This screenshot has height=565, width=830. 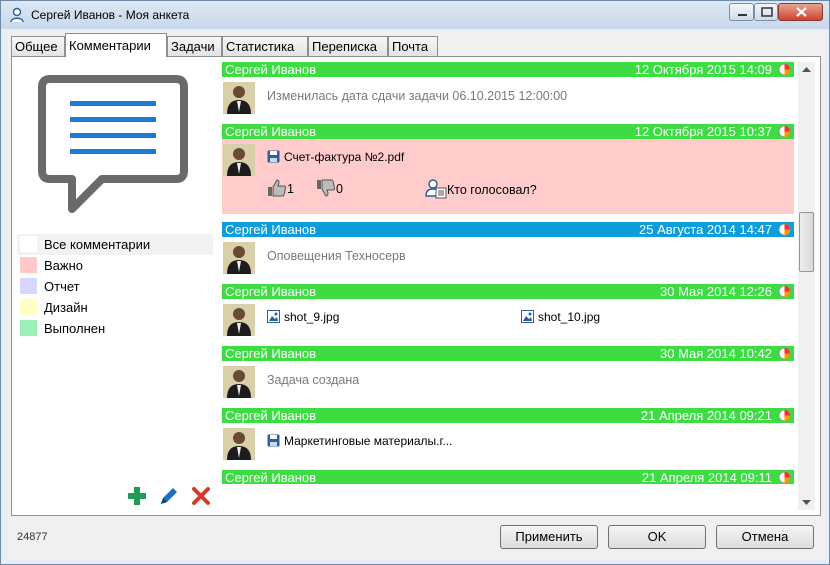 I want to click on filter-item-all: Все комментарии, so click(x=115, y=244).